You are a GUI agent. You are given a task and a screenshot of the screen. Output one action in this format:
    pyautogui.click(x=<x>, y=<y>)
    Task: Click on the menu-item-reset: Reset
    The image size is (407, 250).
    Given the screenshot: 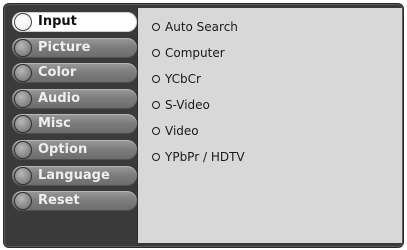 What is the action you would take?
    pyautogui.click(x=74, y=201)
    